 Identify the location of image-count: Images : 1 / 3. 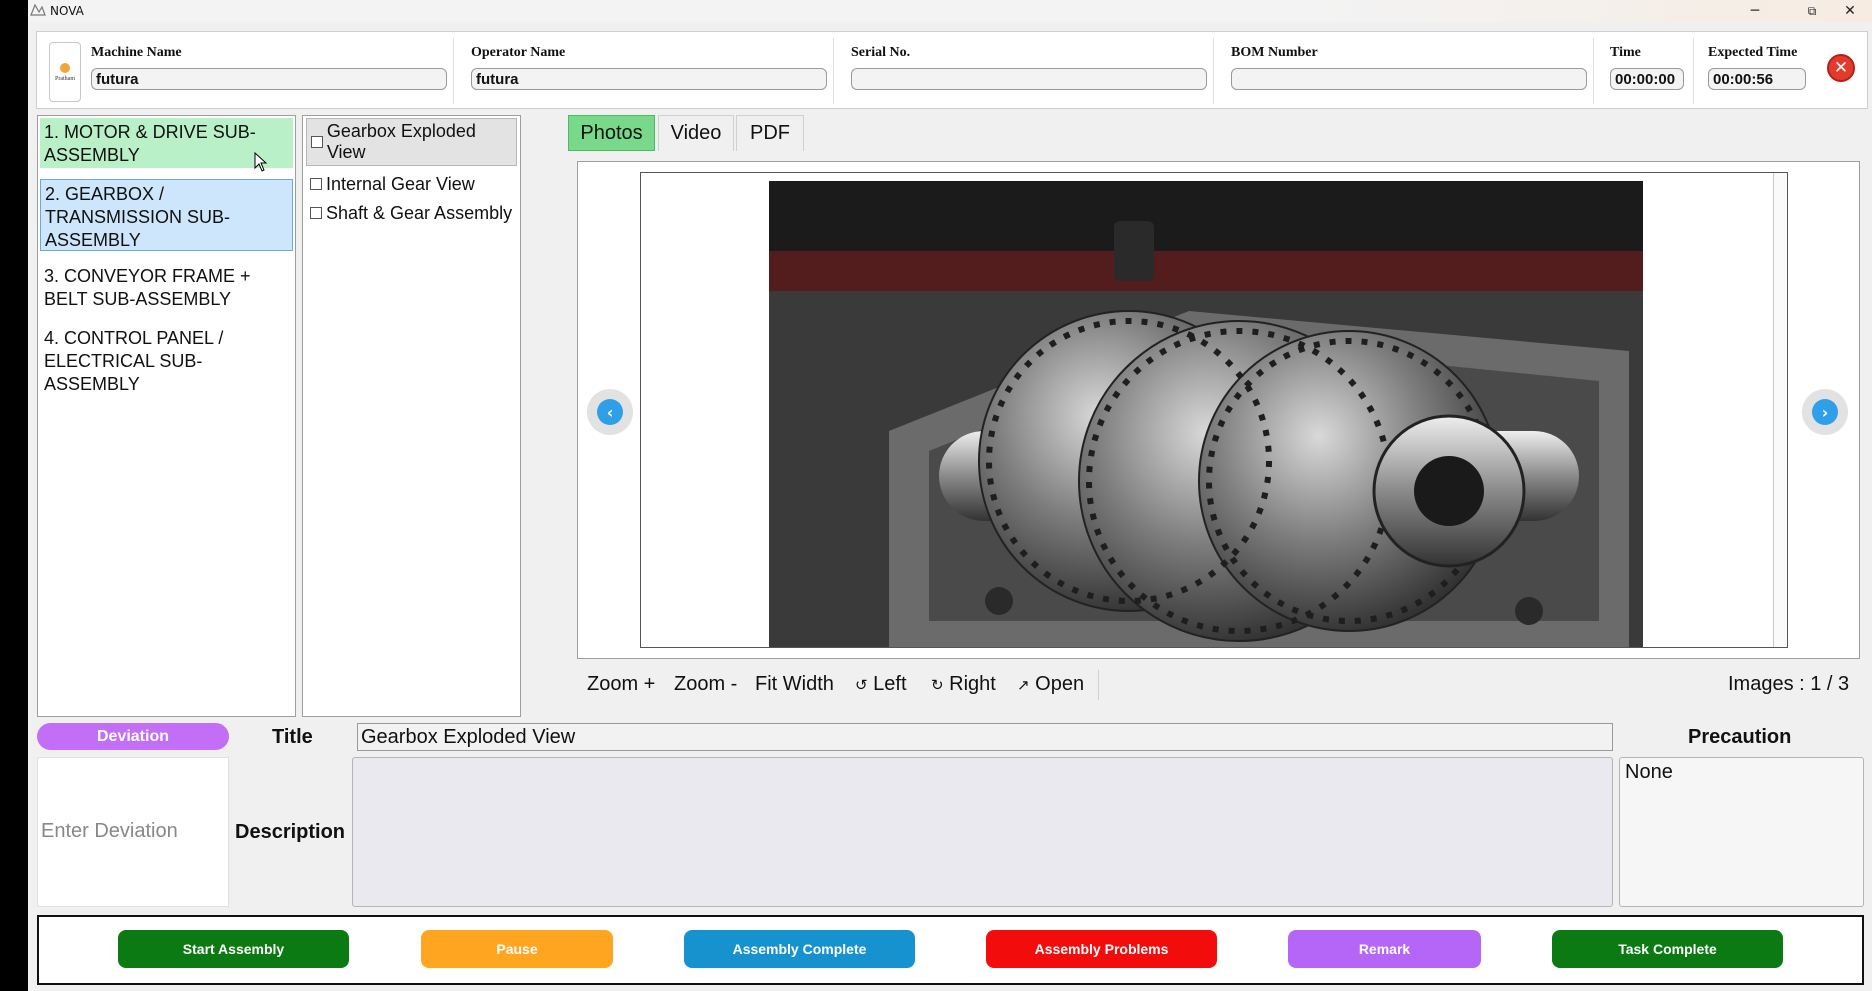
(1789, 684).